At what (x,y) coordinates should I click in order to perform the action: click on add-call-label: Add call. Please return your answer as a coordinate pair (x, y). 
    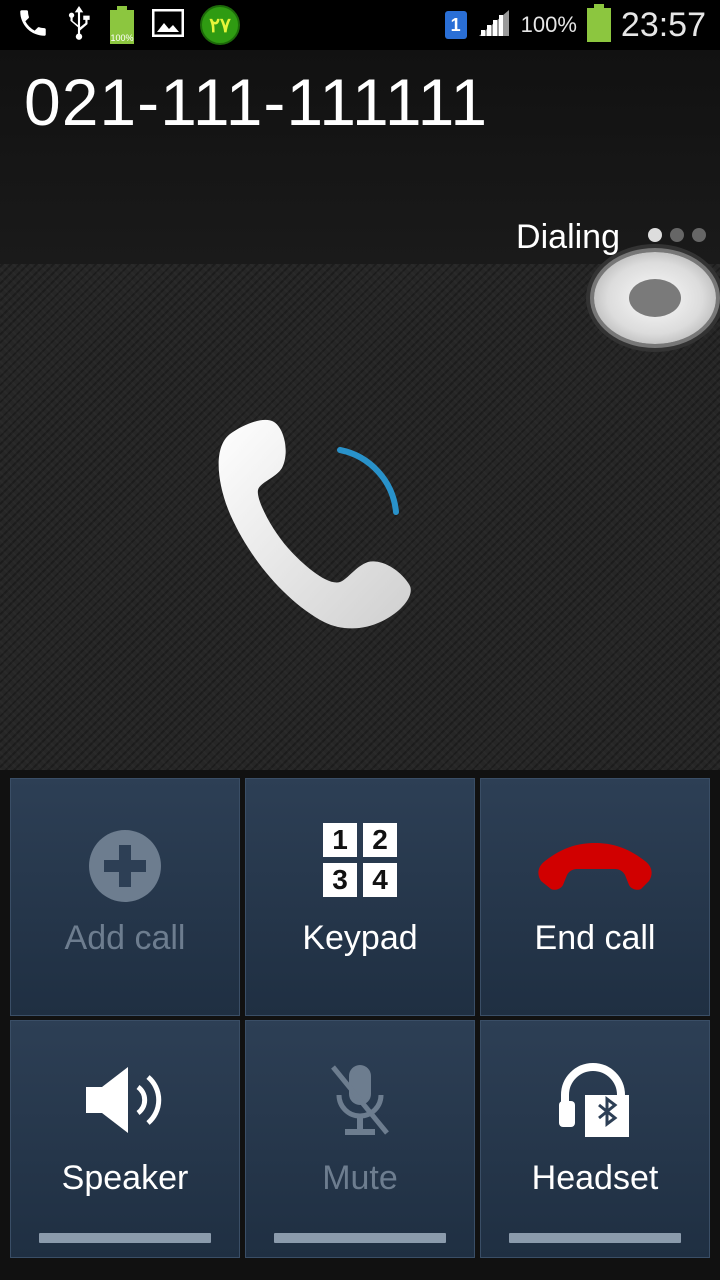
    Looking at the image, I should click on (125, 938).